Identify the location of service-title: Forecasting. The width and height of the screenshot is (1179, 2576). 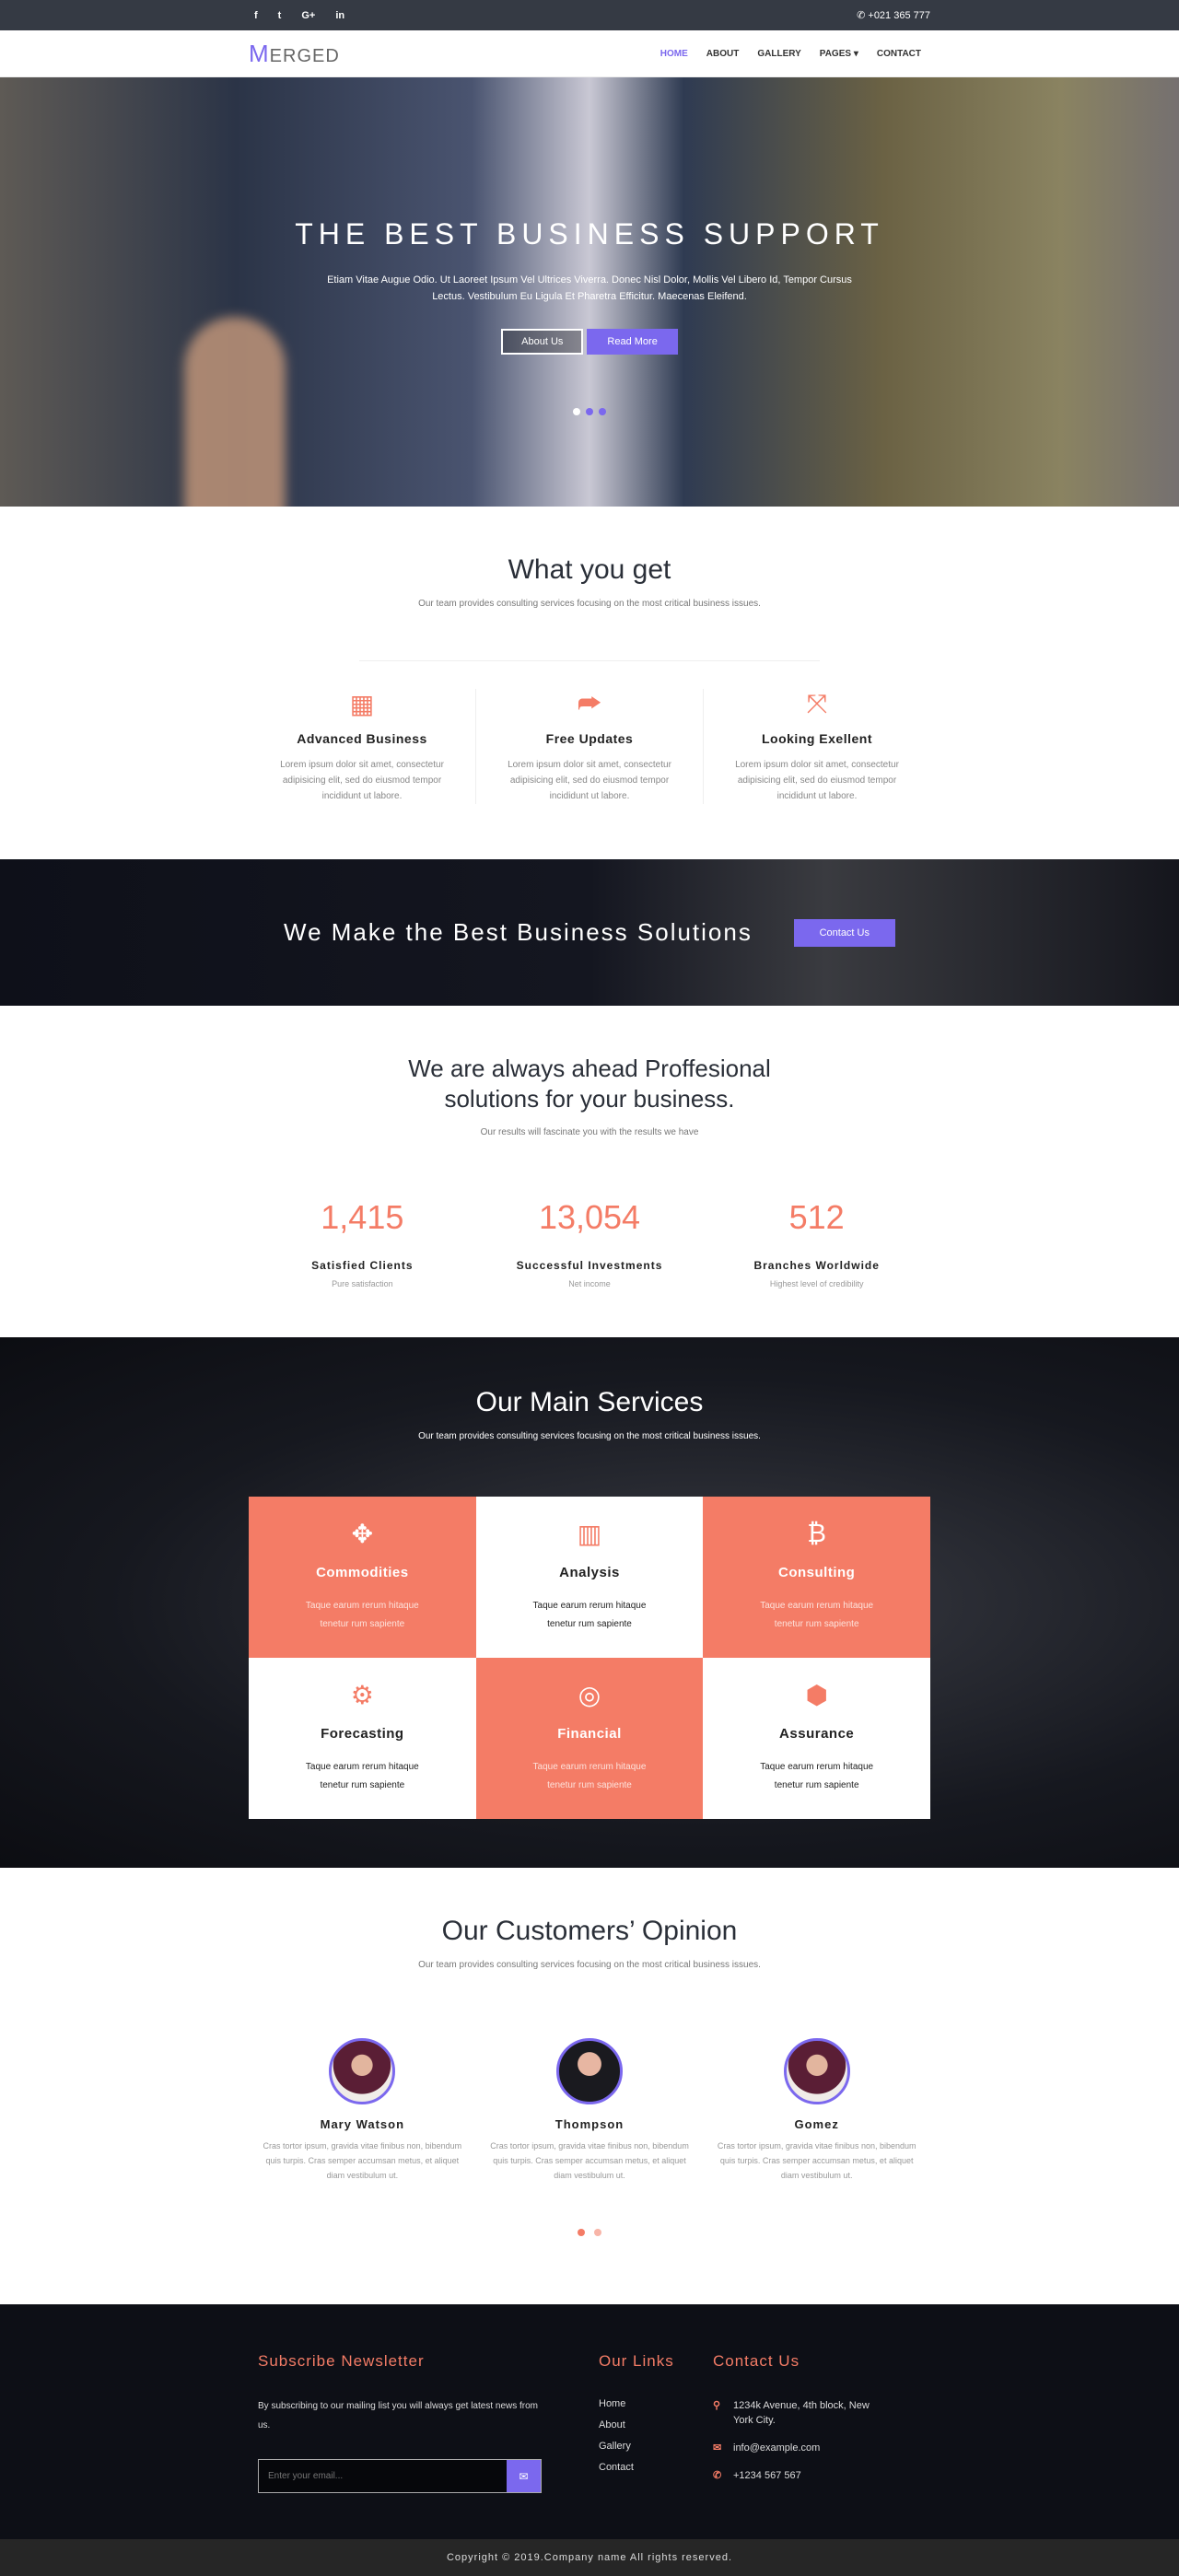
(362, 1734).